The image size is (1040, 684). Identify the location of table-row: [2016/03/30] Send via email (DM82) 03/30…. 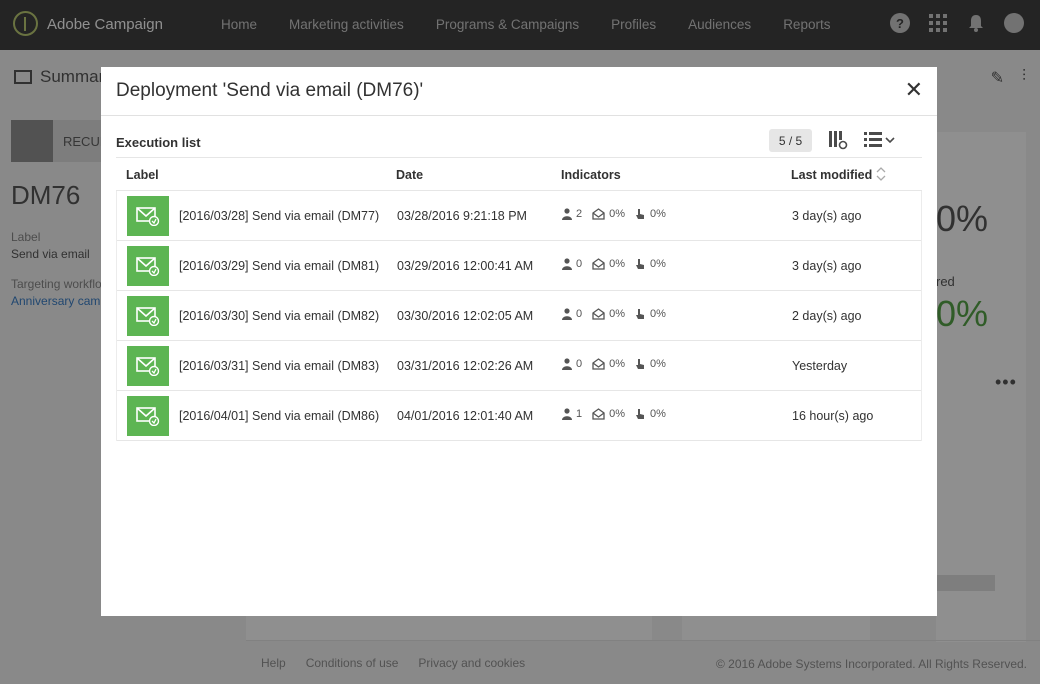
(519, 316).